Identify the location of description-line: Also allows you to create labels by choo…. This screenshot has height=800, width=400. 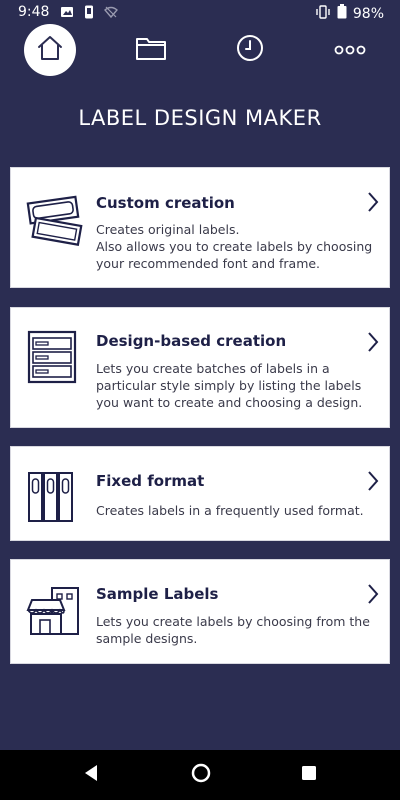
(234, 255).